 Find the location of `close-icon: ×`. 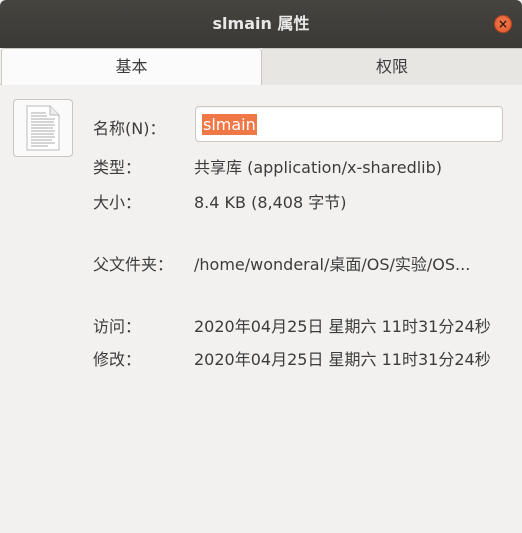

close-icon: × is located at coordinates (503, 24).